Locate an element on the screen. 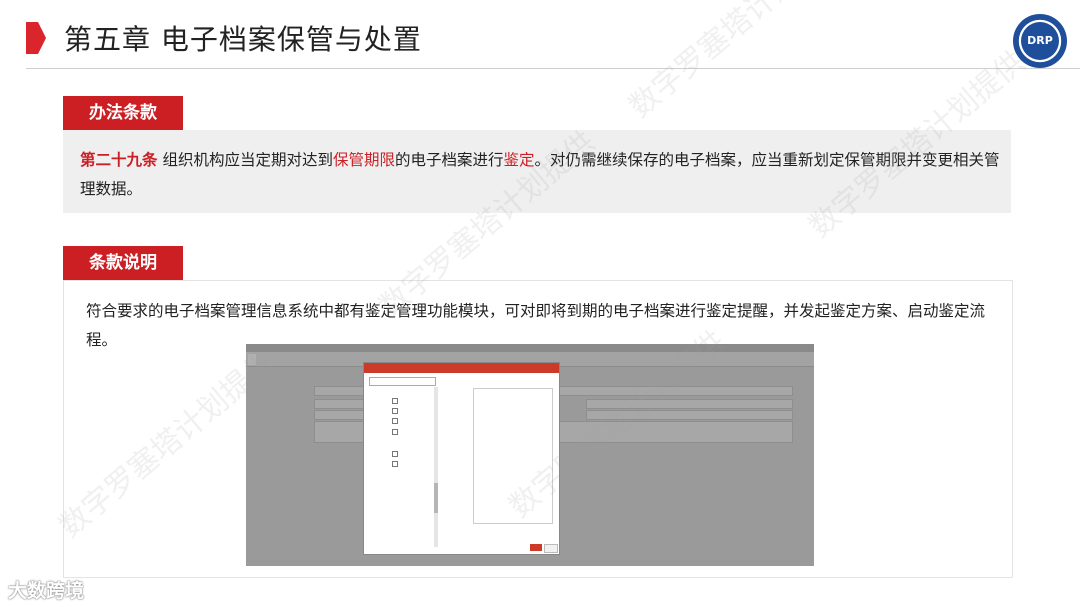 The height and width of the screenshot is (607, 1080). logo: DRP is located at coordinates (1040, 41).